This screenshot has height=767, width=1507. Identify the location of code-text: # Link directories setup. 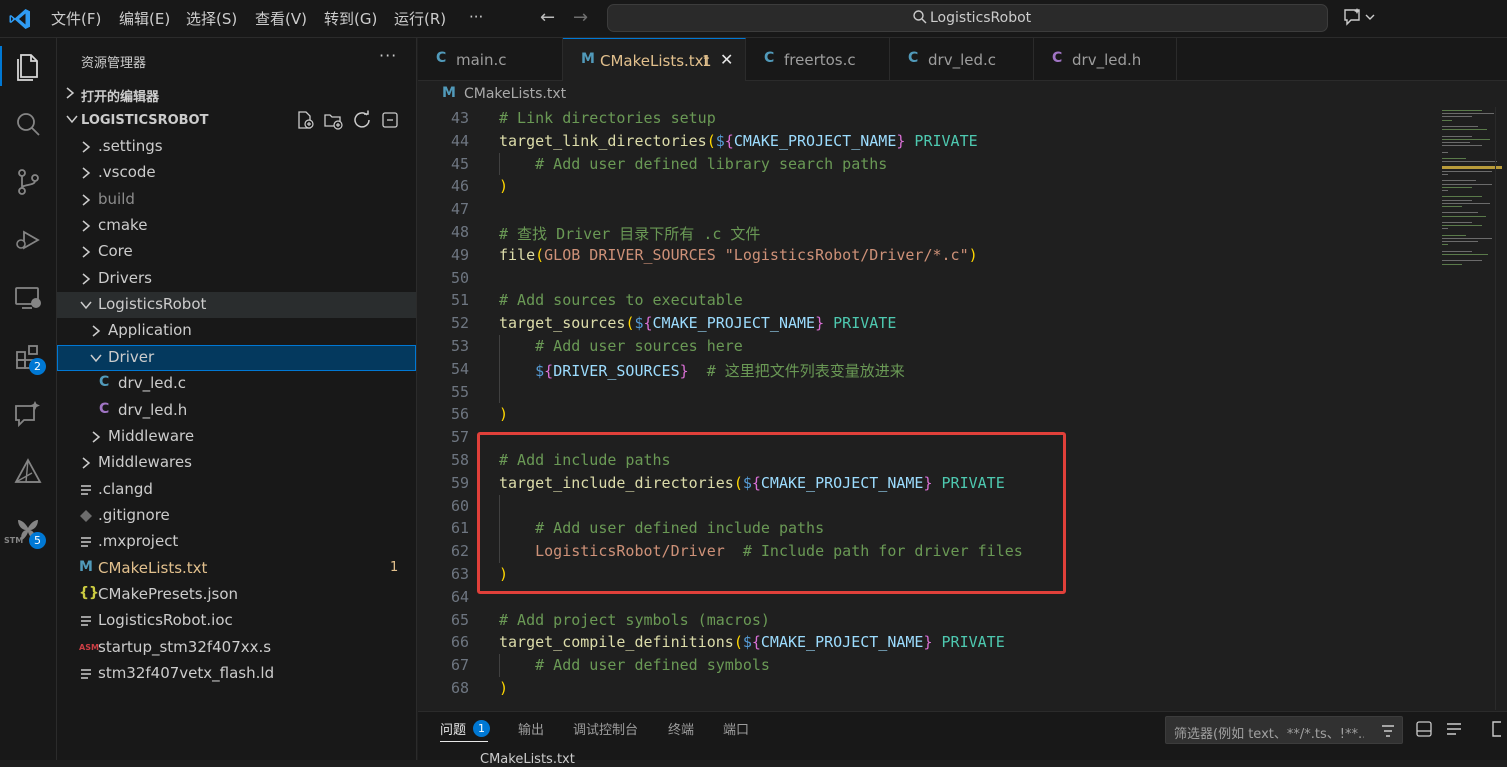
(607, 118).